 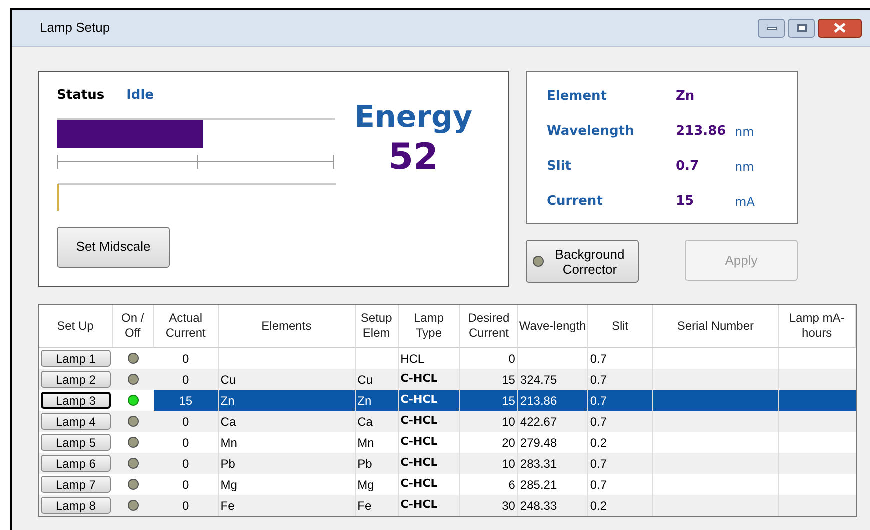 I want to click on column-header: Lamp Type, so click(x=429, y=326).